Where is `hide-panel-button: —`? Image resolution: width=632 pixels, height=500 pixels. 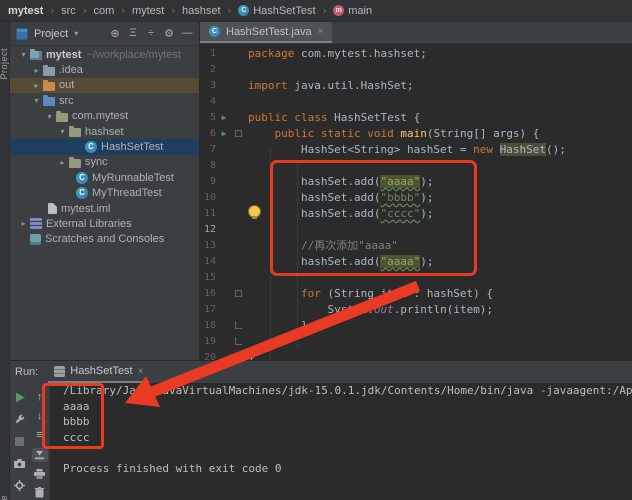
hide-panel-button: — is located at coordinates (187, 33).